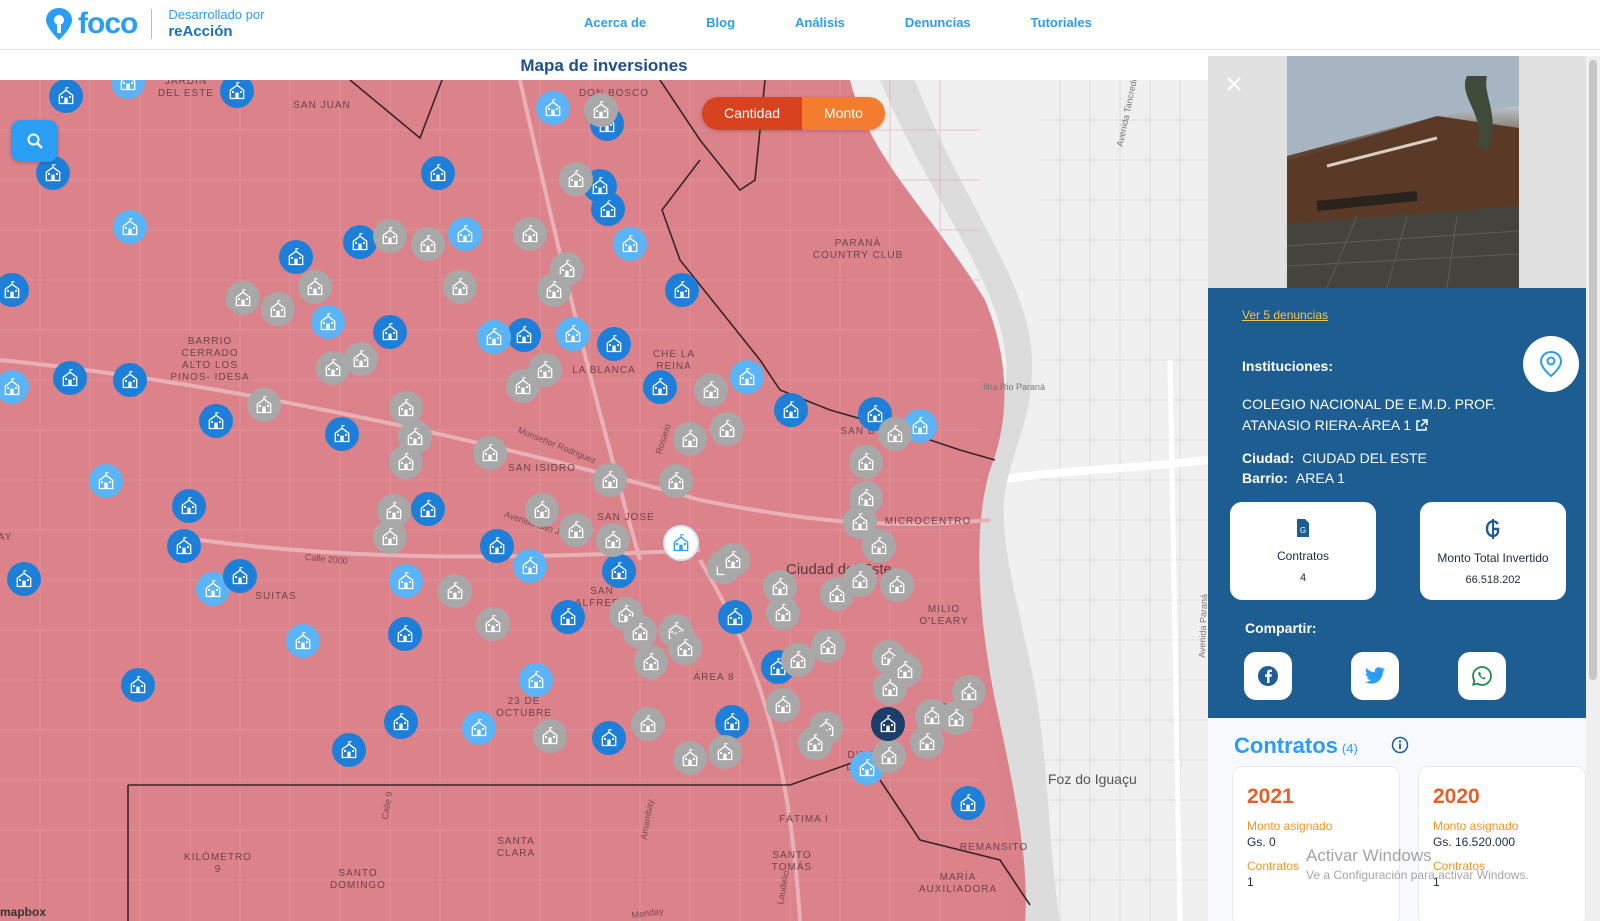 The width and height of the screenshot is (1600, 921). I want to click on share-whatsapp-button, so click(1482, 676).